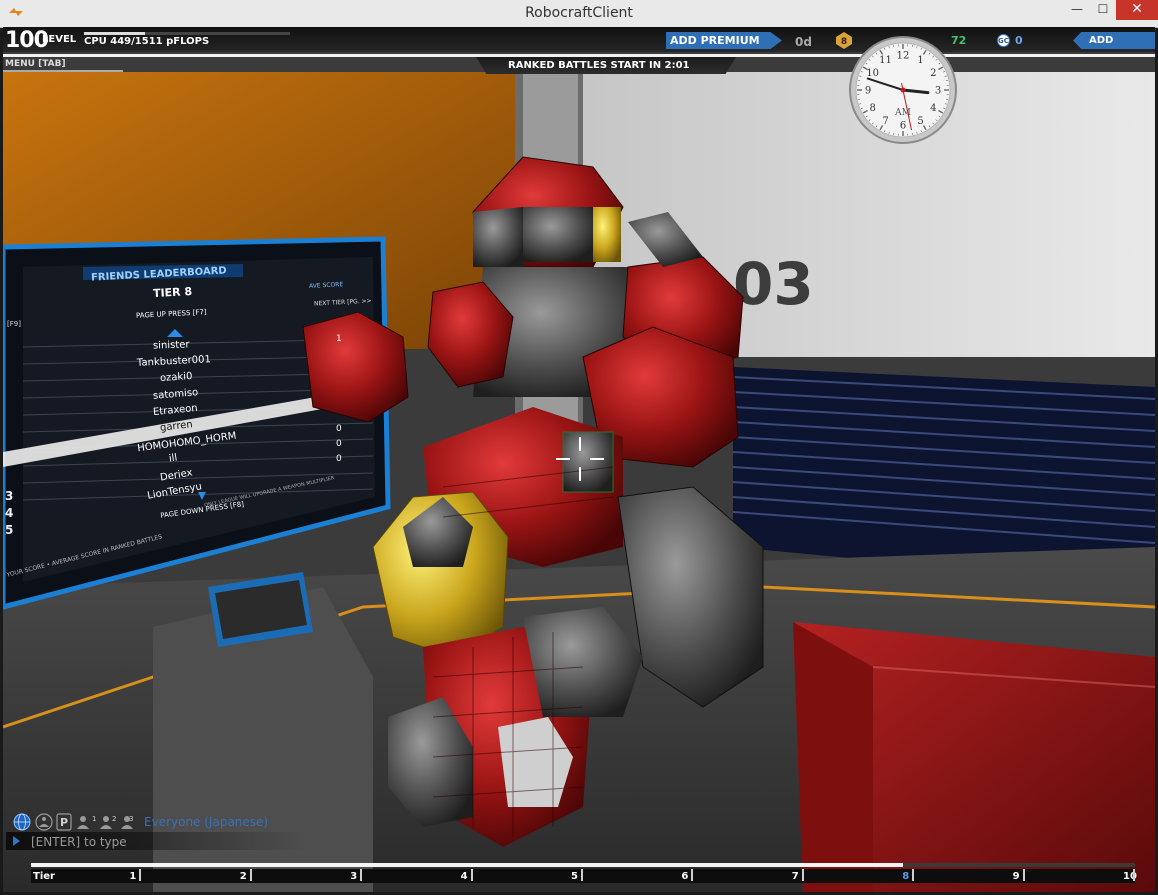  Describe the element at coordinates (172, 345) in the screenshot. I see `leaderboard-player-name: sinister` at that location.